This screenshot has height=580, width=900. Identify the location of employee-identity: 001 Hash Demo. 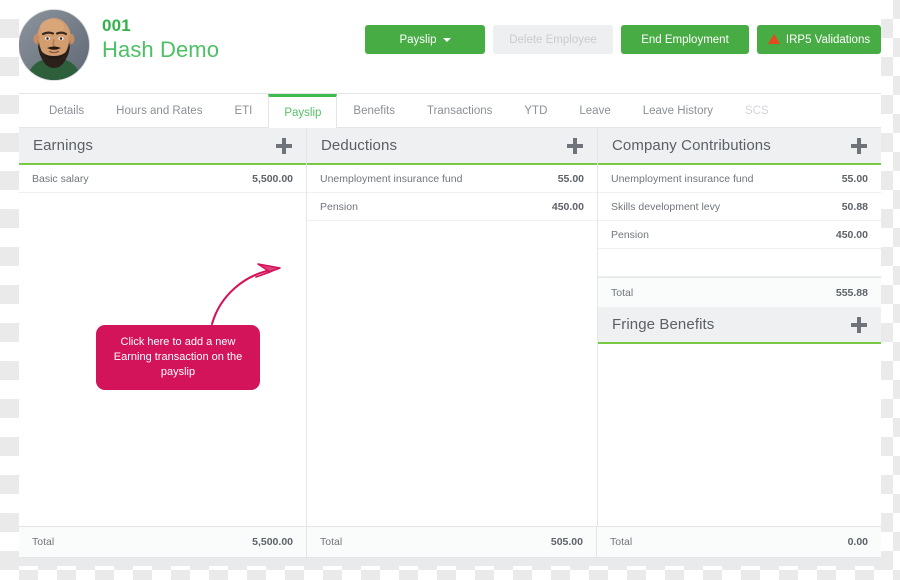
(160, 39).